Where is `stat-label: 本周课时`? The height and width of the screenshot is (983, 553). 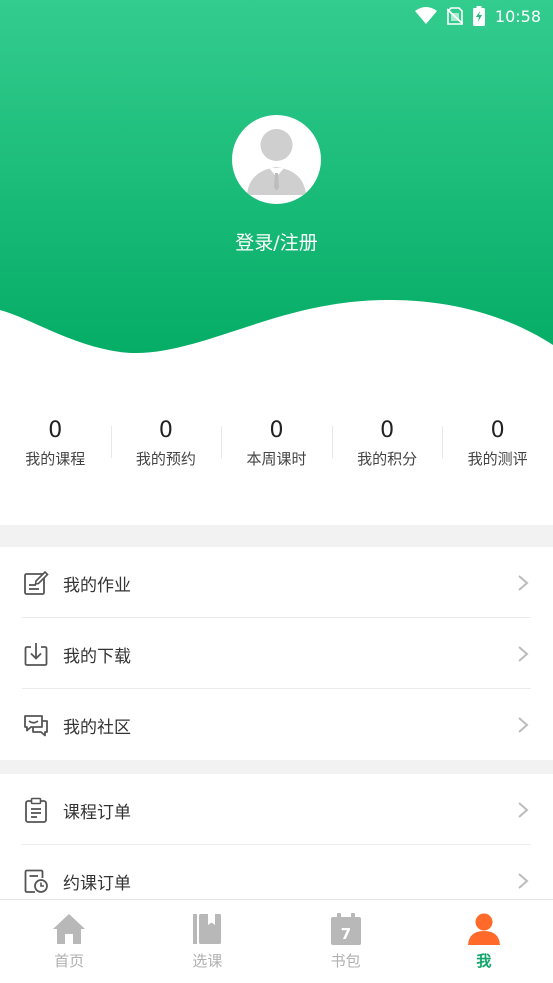
stat-label: 本周课时 is located at coordinates (276, 459).